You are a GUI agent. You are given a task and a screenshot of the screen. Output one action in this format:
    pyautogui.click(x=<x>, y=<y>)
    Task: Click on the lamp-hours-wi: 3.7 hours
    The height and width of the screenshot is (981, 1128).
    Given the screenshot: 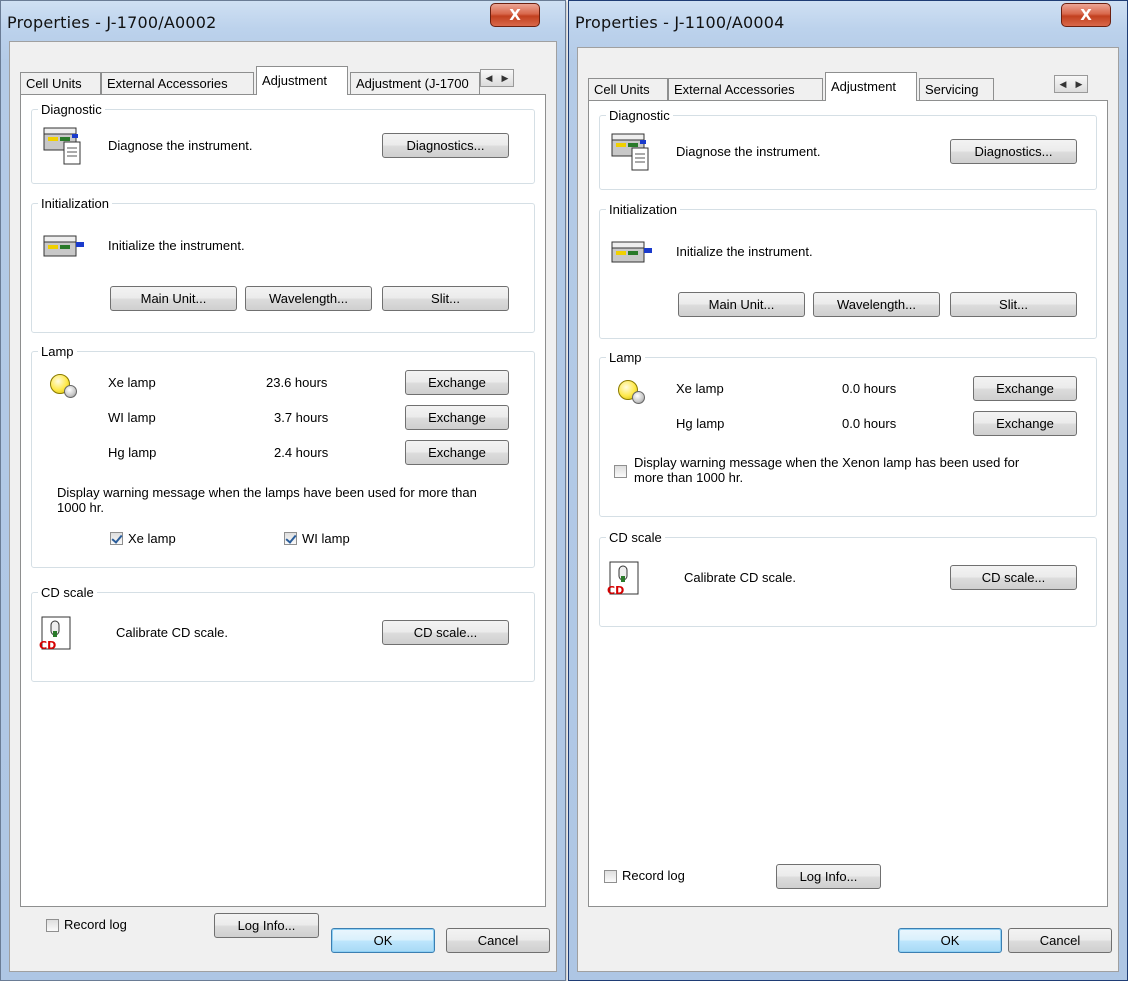 What is the action you would take?
    pyautogui.click(x=301, y=417)
    